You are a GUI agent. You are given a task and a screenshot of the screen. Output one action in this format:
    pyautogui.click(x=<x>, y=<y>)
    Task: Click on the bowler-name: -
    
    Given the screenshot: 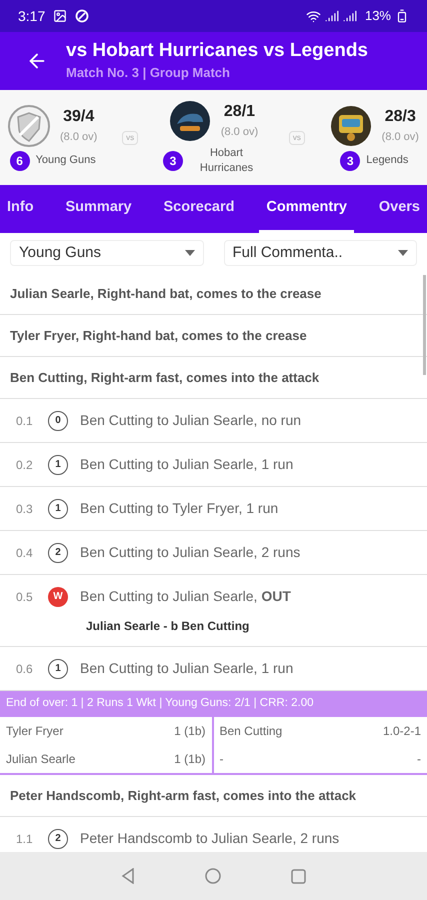 What is the action you would take?
    pyautogui.click(x=222, y=759)
    